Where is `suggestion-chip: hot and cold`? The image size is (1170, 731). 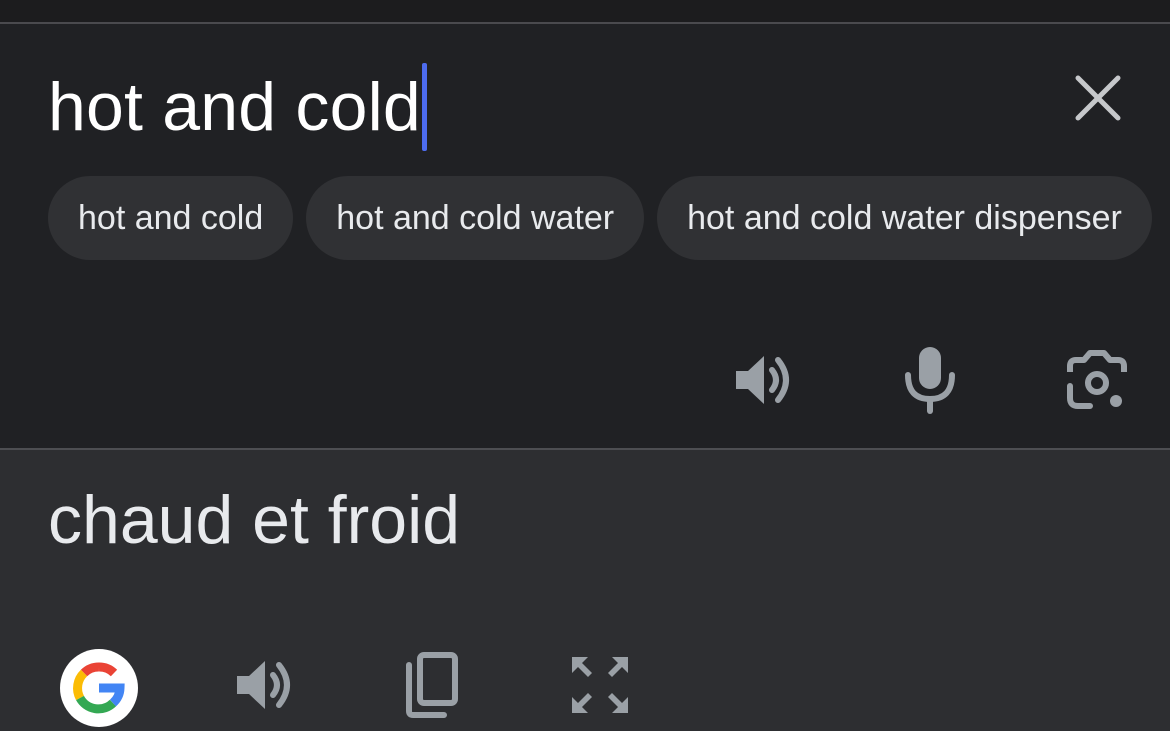
suggestion-chip: hot and cold is located at coordinates (171, 218).